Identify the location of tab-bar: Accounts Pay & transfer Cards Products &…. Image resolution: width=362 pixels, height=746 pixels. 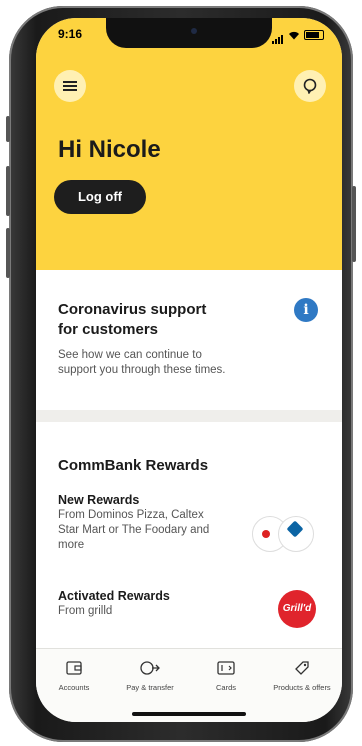
(189, 685).